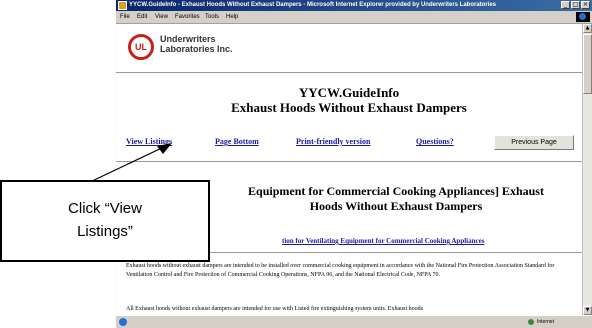 This screenshot has width=592, height=328. I want to click on instruction-callout: Click “View Listings”, so click(105, 221).